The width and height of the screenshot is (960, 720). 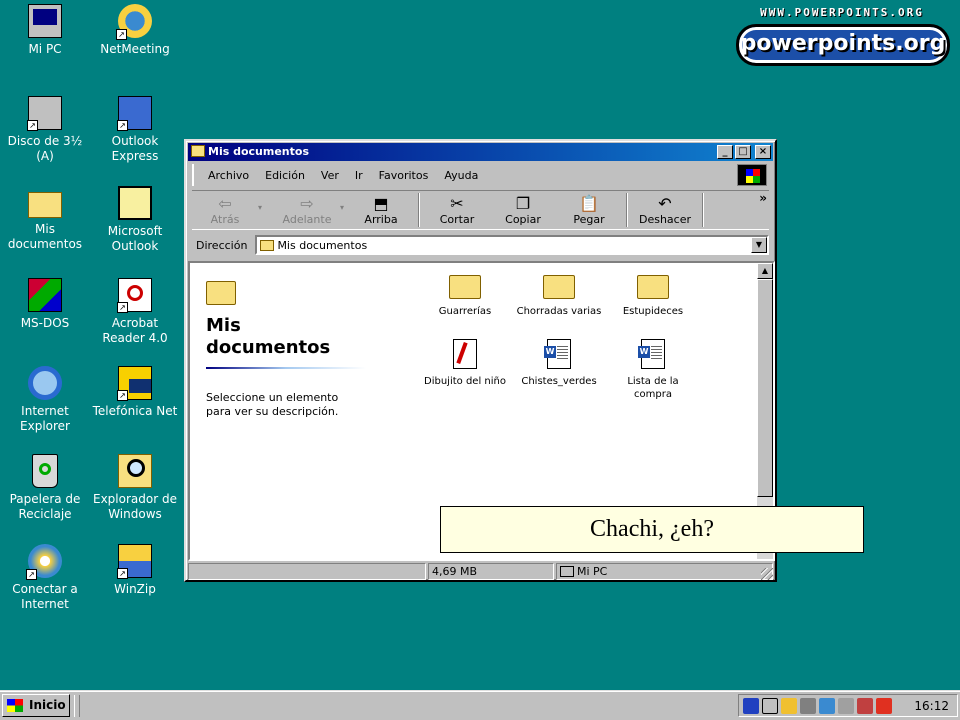 What do you see at coordinates (36, 705) in the screenshot?
I see `start-button: Inicio` at bounding box center [36, 705].